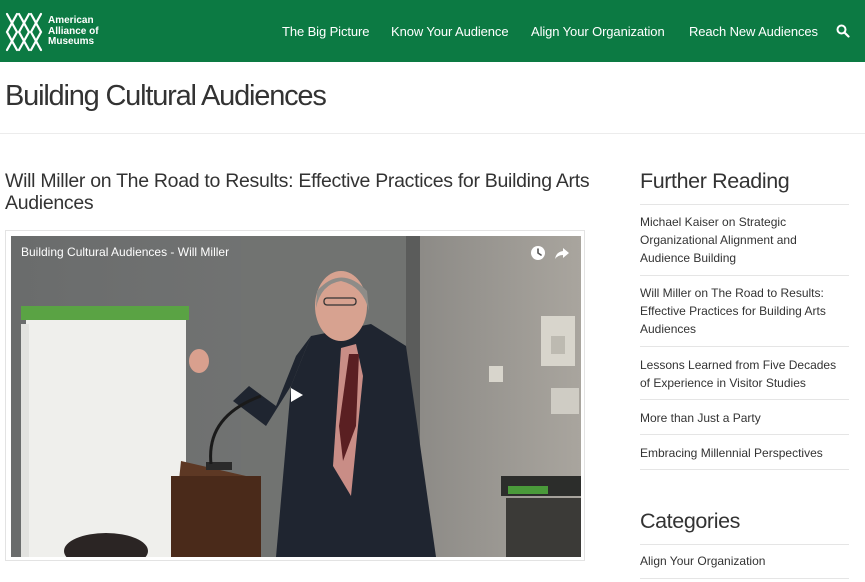 Image resolution: width=865 pixels, height=582 pixels. Describe the element at coordinates (24, 32) in the screenshot. I see `aam-logo-mark-icon` at that location.